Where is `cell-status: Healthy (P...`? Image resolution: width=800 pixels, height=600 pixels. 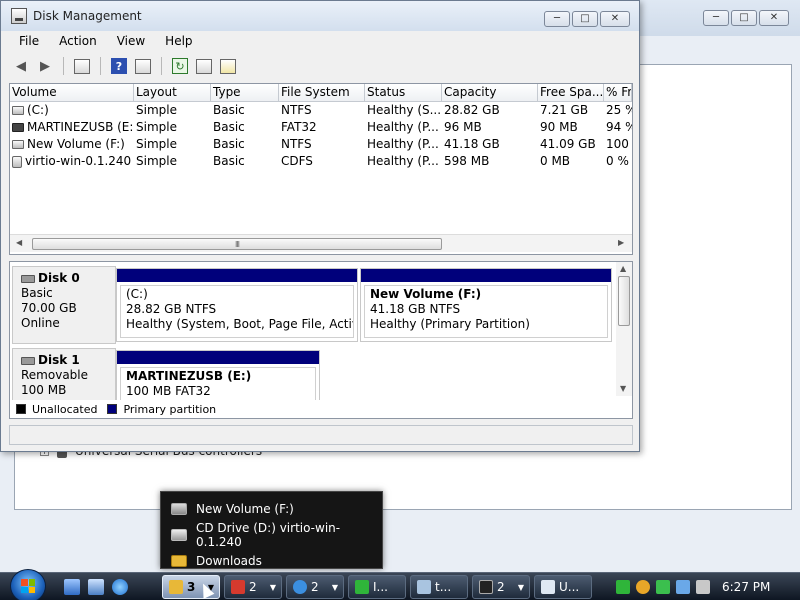
cell-status: Healthy (P... is located at coordinates (403, 161).